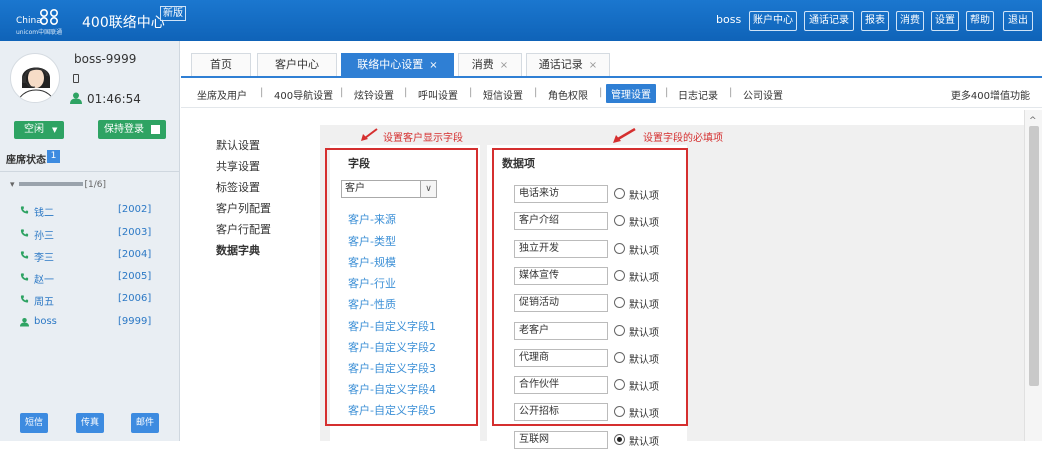  What do you see at coordinates (561, 276) in the screenshot?
I see `data-item-input: 媒体宣传` at bounding box center [561, 276].